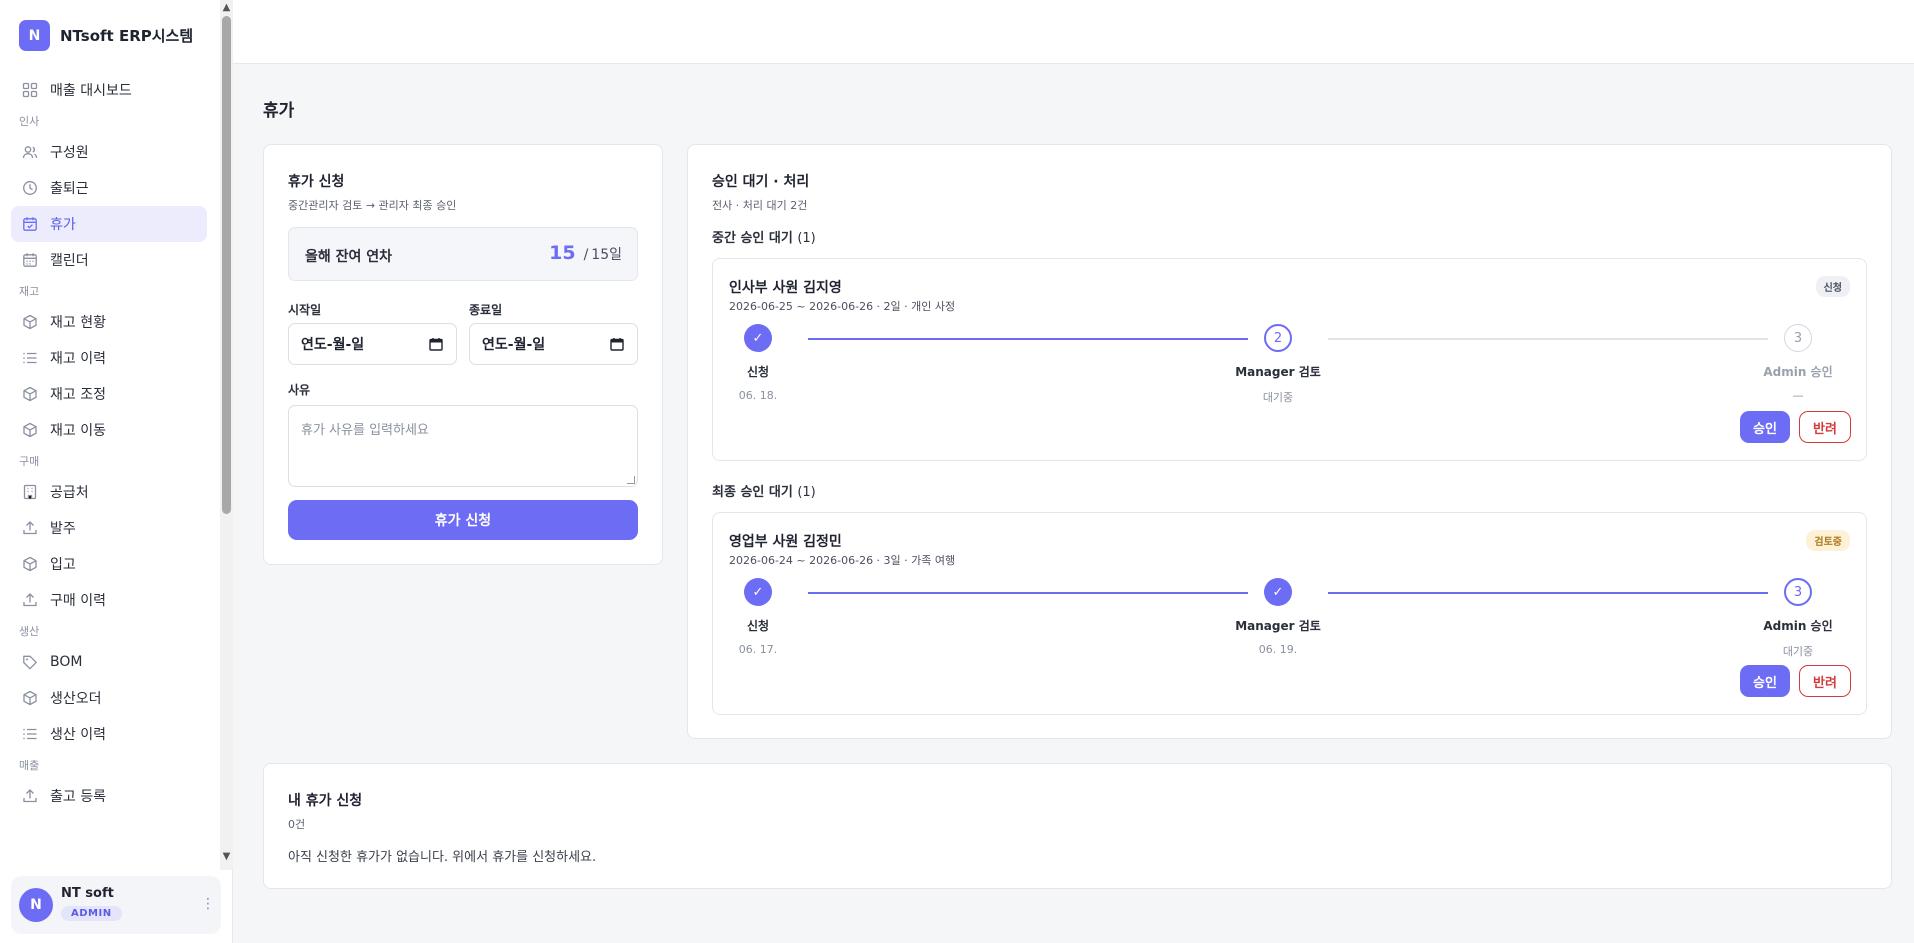 This screenshot has height=943, width=1914. I want to click on brand-name: NTsoft ERP시스템, so click(127, 36).